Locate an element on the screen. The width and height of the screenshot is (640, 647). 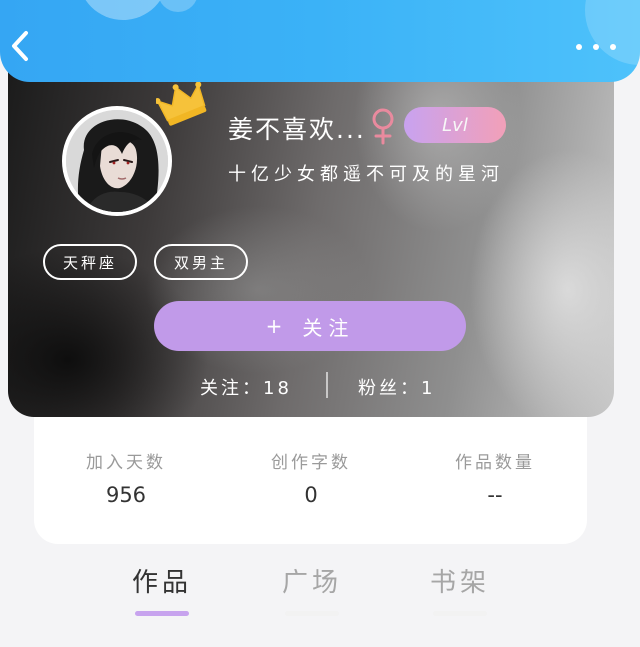
tab-bookshelf: 书架 is located at coordinates (460, 589).